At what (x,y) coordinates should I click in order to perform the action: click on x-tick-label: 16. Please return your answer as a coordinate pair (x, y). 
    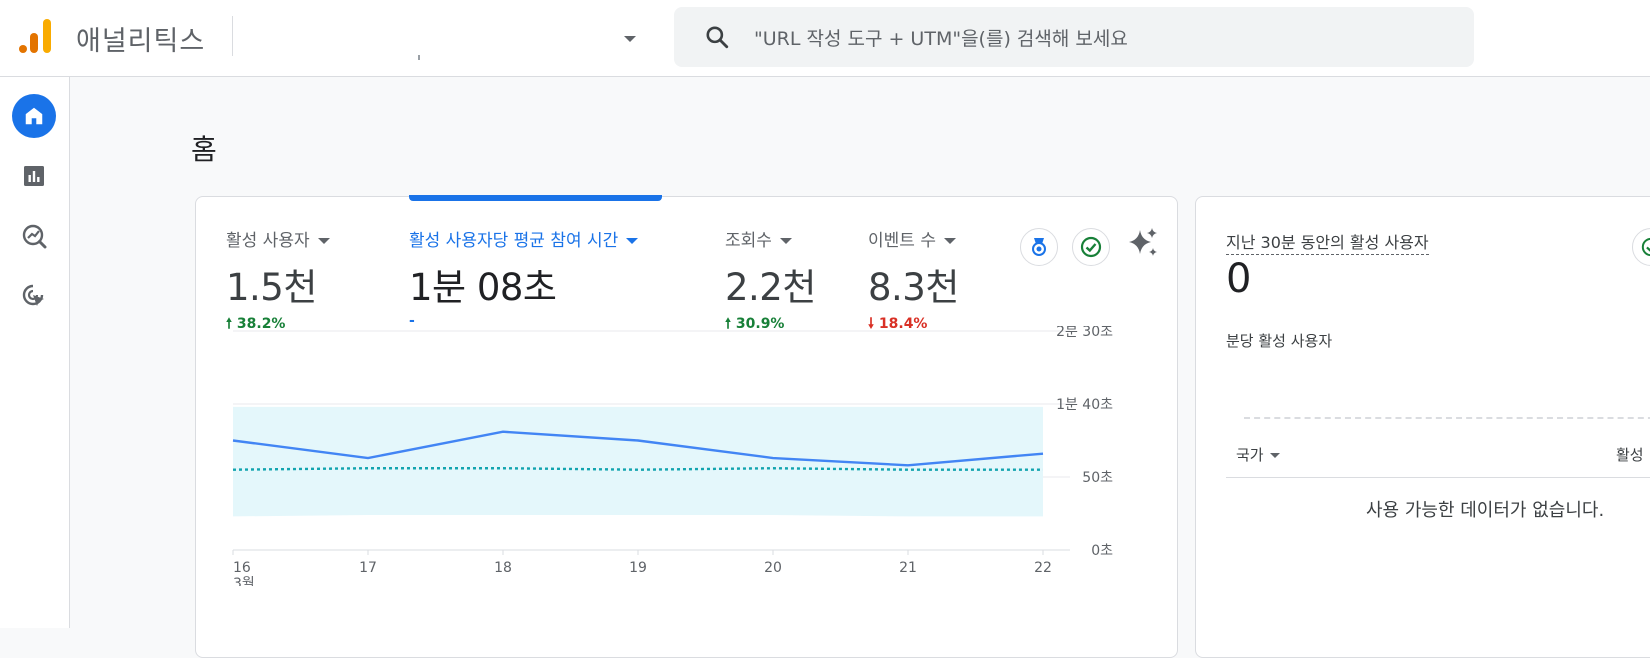
    Looking at the image, I should click on (242, 568).